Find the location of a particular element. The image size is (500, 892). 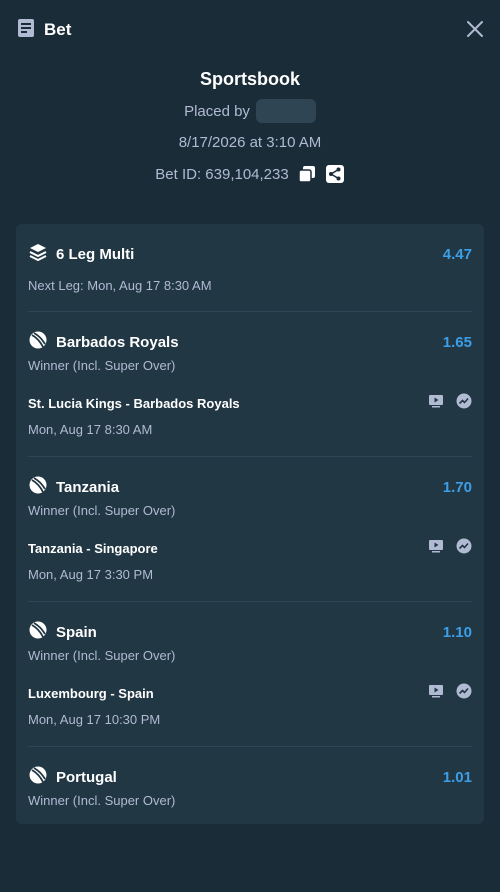

share-icon is located at coordinates (335, 174).